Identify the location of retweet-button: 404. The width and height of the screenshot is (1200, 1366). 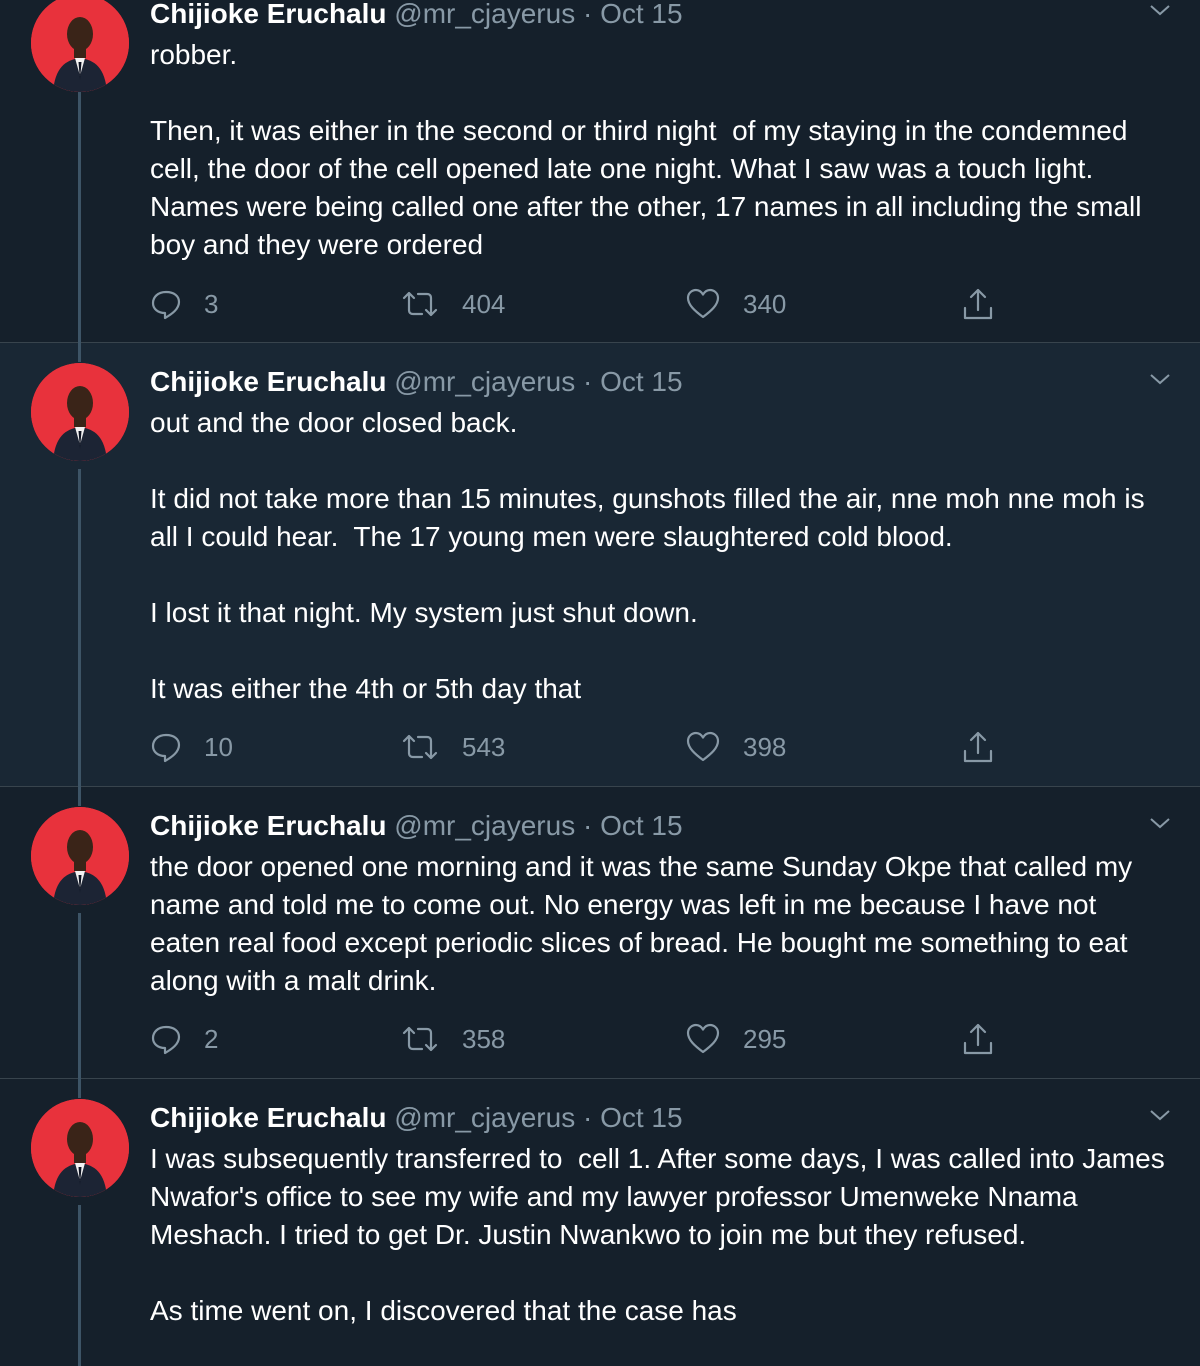
(452, 304).